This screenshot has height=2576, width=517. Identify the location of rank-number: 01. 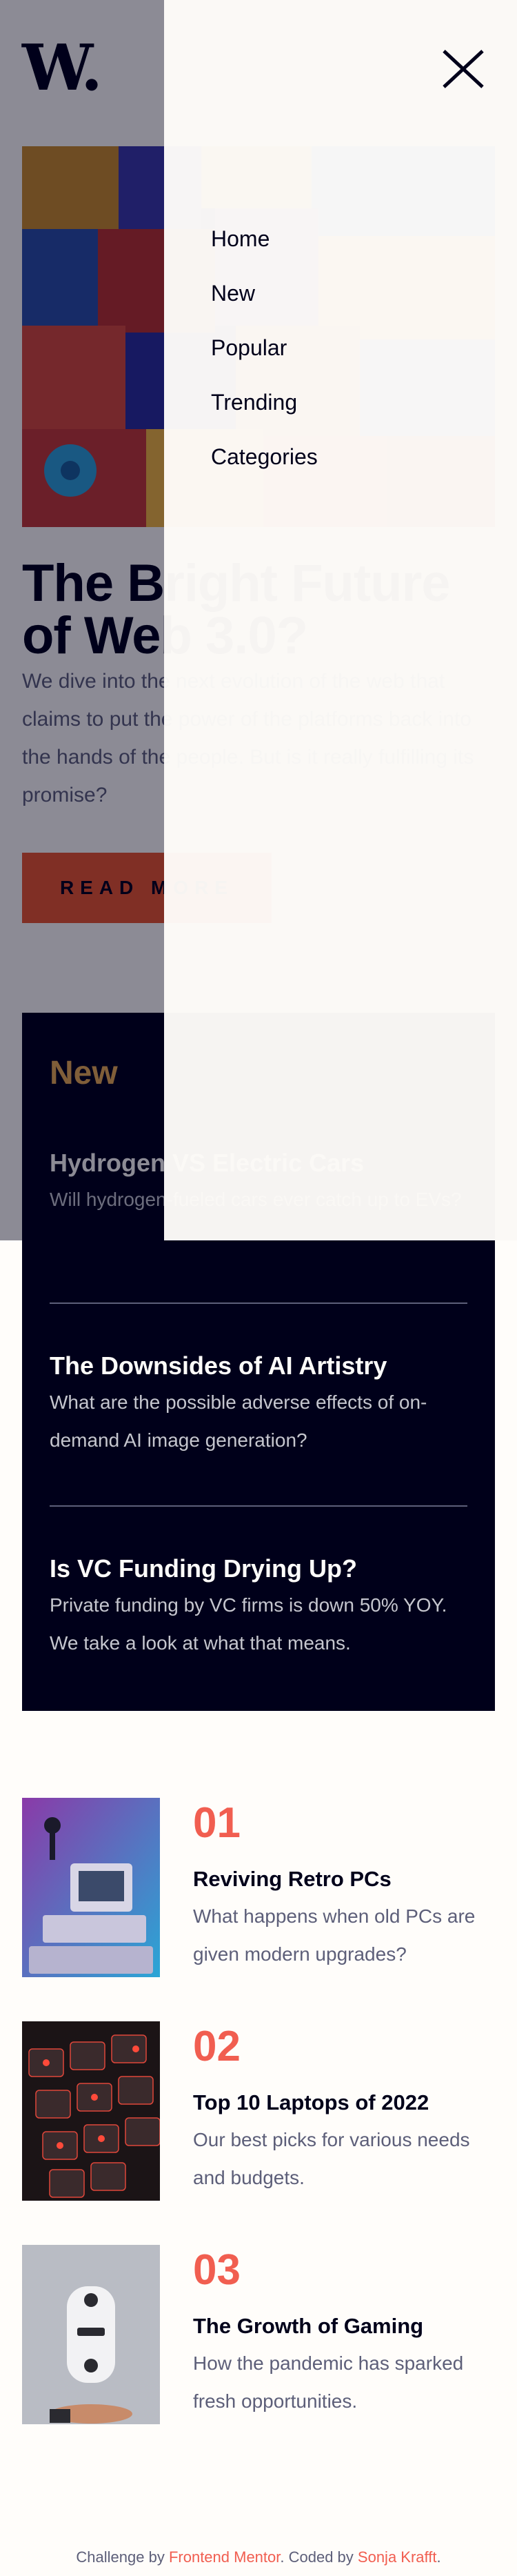
(217, 1823).